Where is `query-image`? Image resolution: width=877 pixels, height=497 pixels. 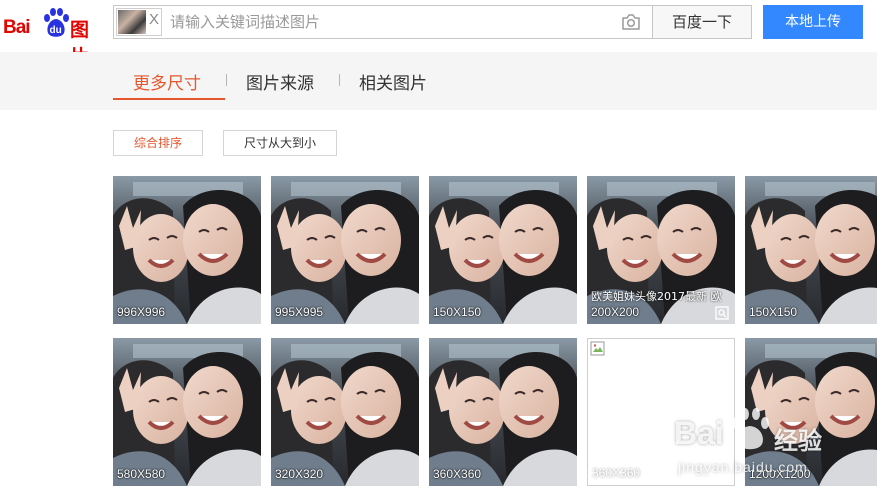 query-image is located at coordinates (132, 22).